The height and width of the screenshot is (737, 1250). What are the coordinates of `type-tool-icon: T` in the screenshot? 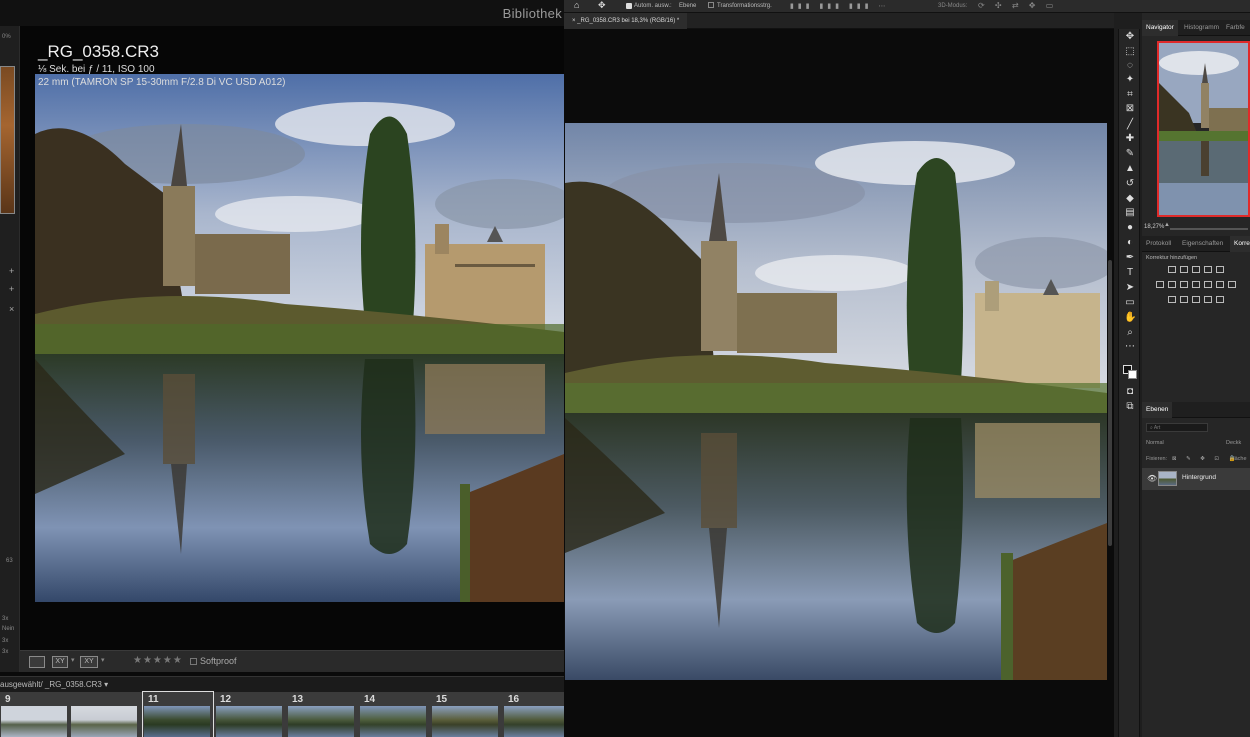 It's located at (1130, 273).